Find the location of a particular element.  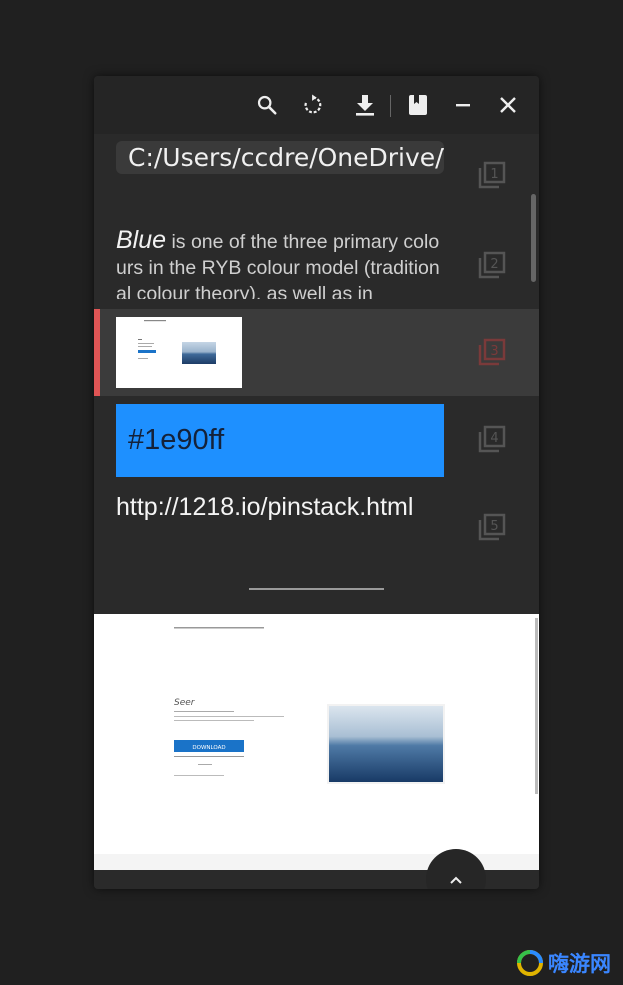

chevron-up-icon is located at coordinates (456, 880).